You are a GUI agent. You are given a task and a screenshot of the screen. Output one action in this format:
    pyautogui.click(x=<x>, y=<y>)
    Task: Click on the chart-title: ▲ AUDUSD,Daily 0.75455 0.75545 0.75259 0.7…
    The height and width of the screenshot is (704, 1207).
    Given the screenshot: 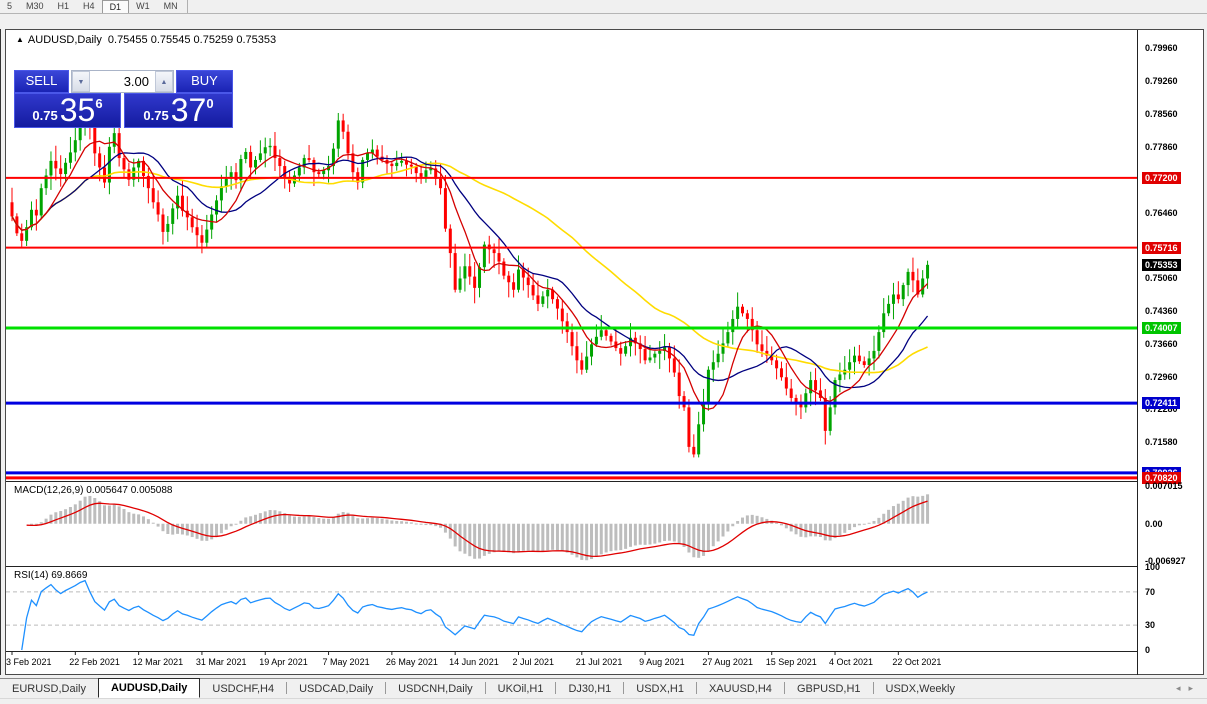 What is the action you would take?
    pyautogui.click(x=146, y=40)
    